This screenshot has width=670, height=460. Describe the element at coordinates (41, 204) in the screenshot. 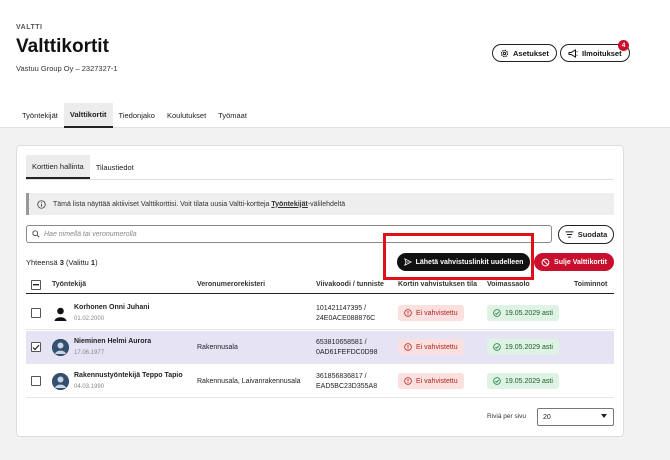

I see `info-icon` at that location.